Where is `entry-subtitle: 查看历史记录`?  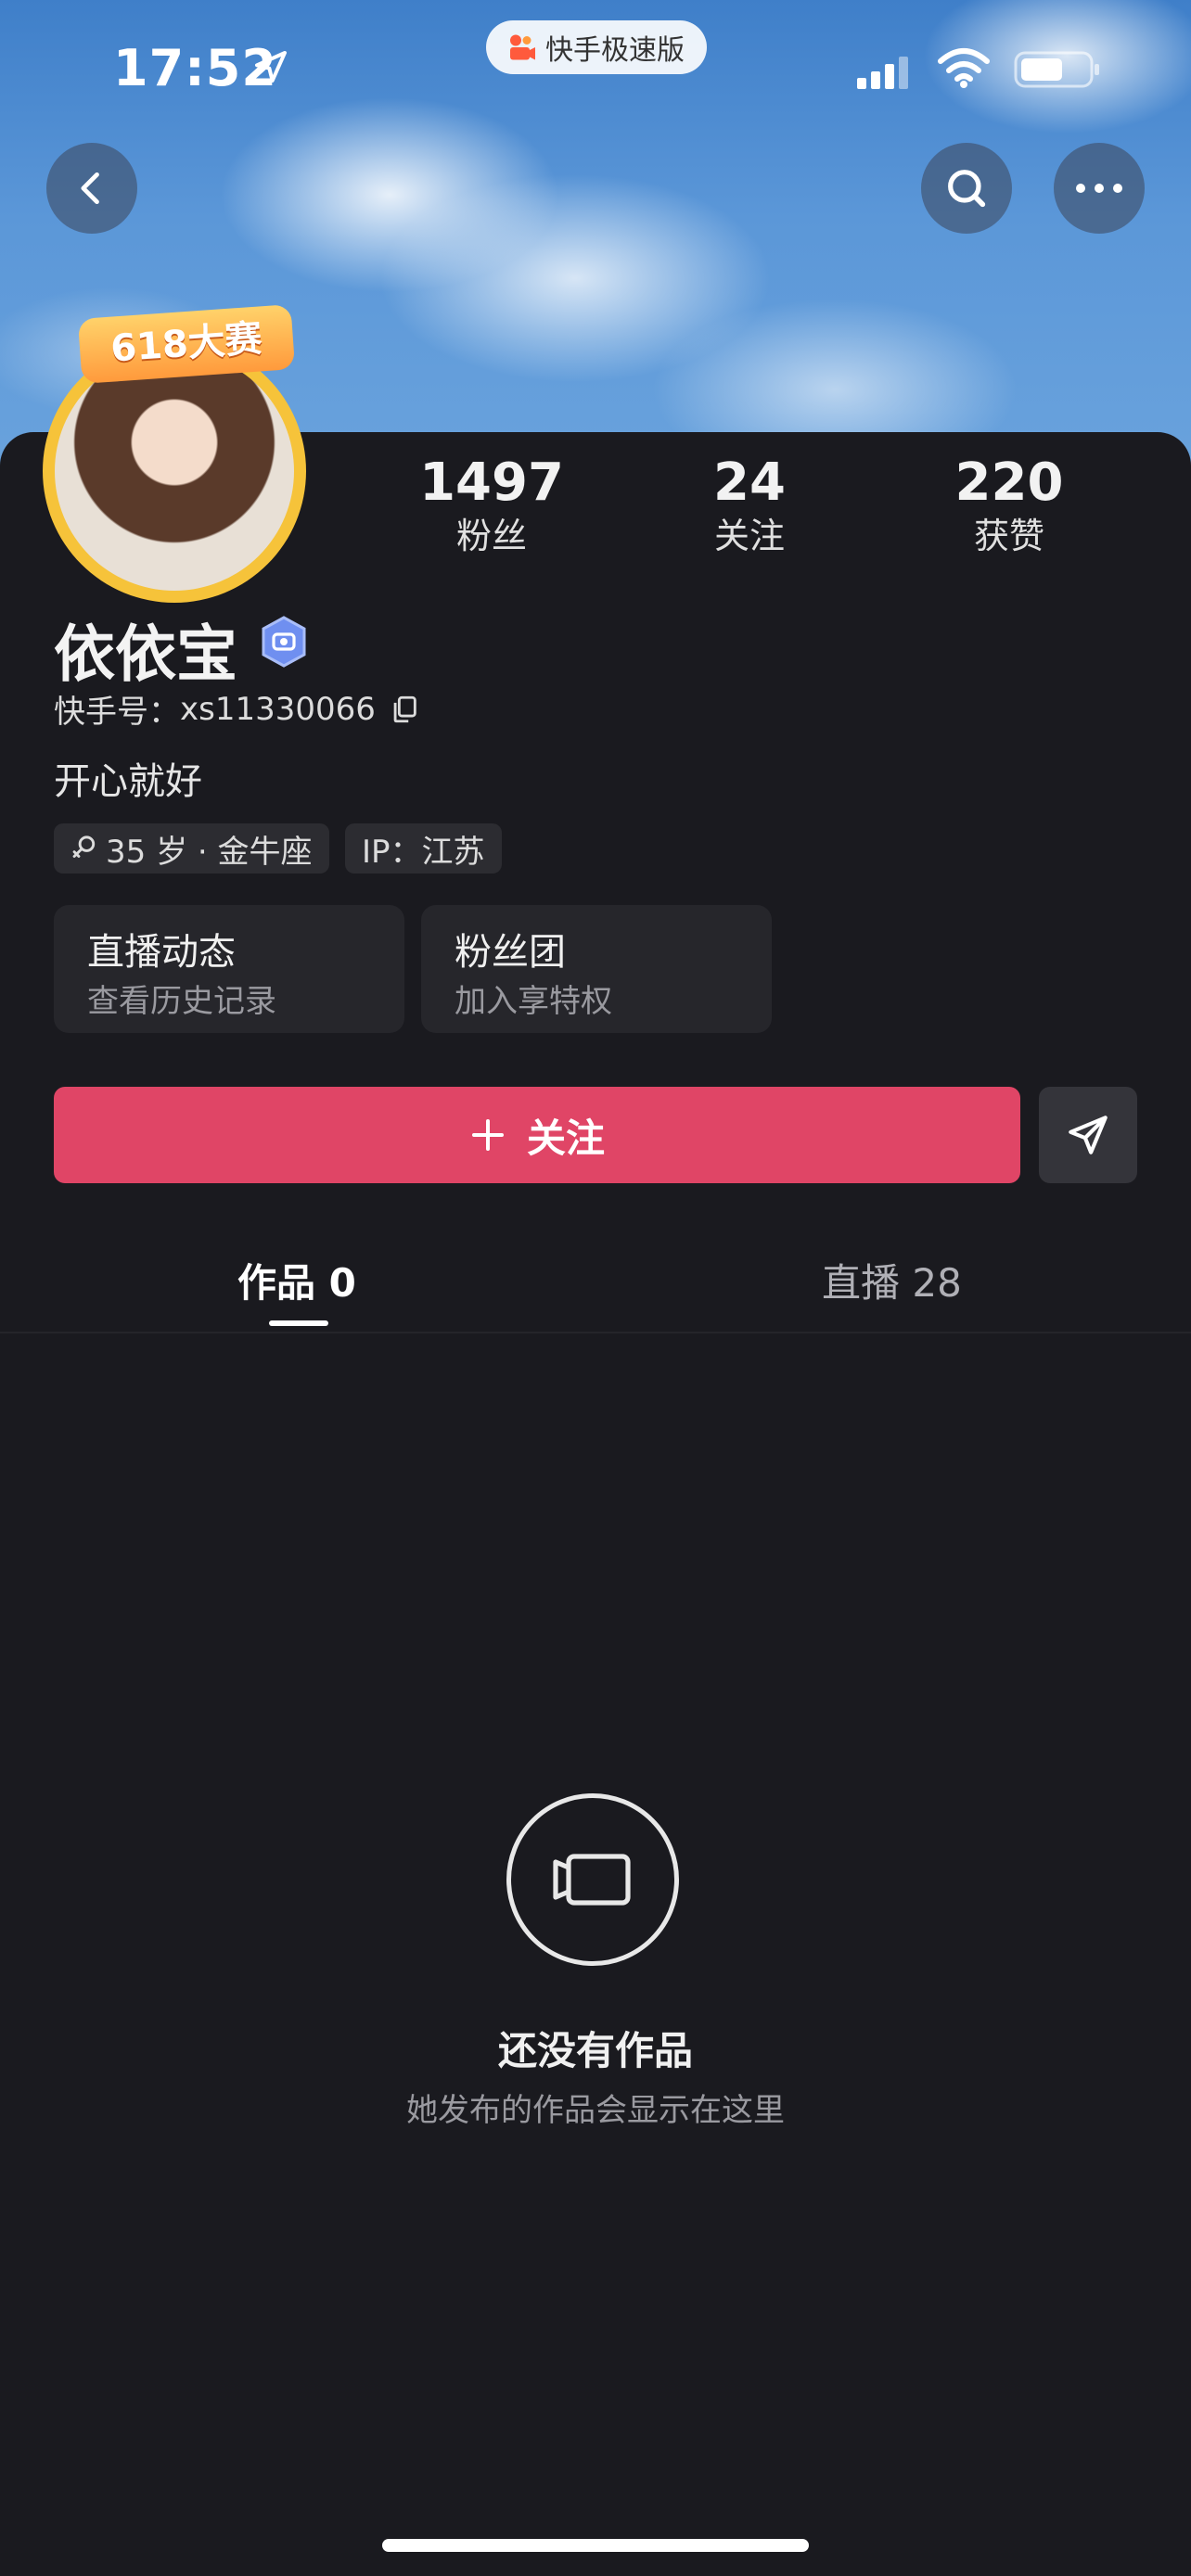
entry-subtitle: 查看历史记录 is located at coordinates (181, 1002).